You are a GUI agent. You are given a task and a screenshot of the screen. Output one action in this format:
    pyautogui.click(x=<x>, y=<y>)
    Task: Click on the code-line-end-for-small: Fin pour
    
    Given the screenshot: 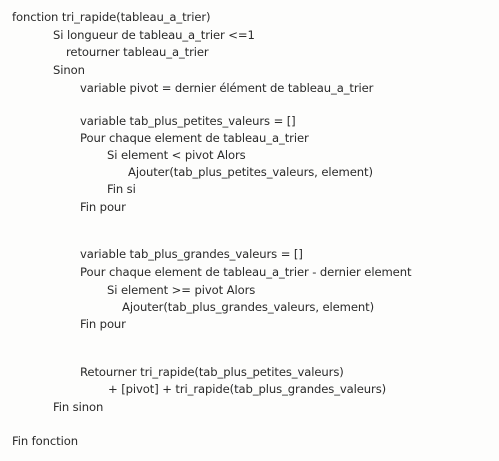 What is the action you would take?
    pyautogui.click(x=103, y=207)
    